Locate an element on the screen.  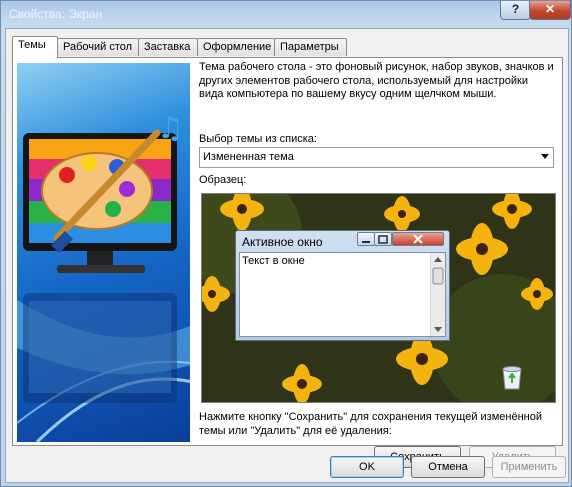
theme-select: Измененная тема is located at coordinates (376, 157).